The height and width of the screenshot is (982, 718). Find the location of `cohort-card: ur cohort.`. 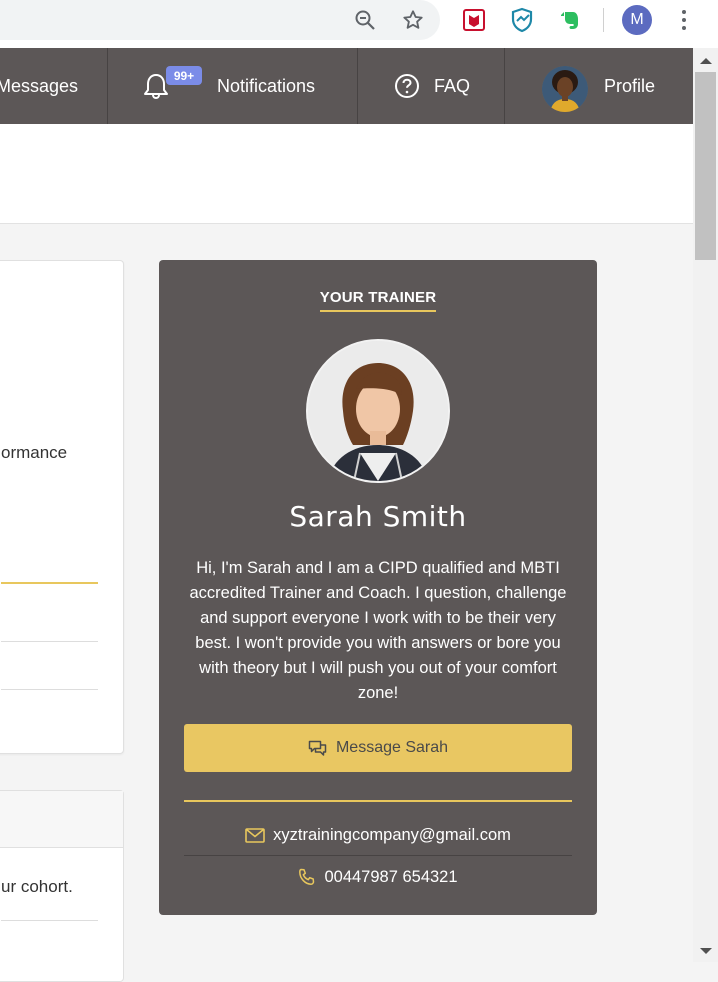

cohort-card: ur cohort. is located at coordinates (62, 886).